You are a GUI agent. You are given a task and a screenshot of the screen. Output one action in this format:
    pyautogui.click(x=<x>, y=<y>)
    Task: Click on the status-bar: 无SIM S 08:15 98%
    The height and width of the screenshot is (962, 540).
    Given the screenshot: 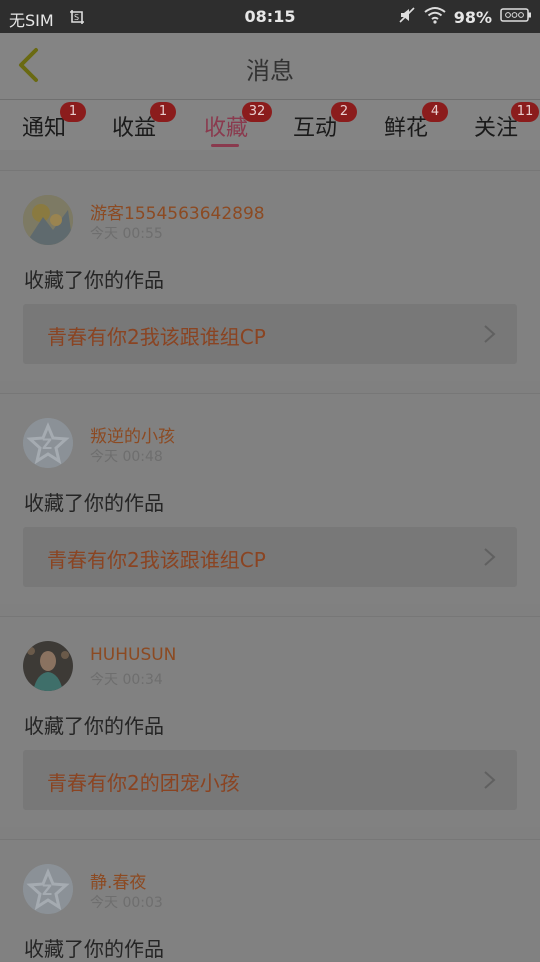 What is the action you would take?
    pyautogui.click(x=270, y=16)
    